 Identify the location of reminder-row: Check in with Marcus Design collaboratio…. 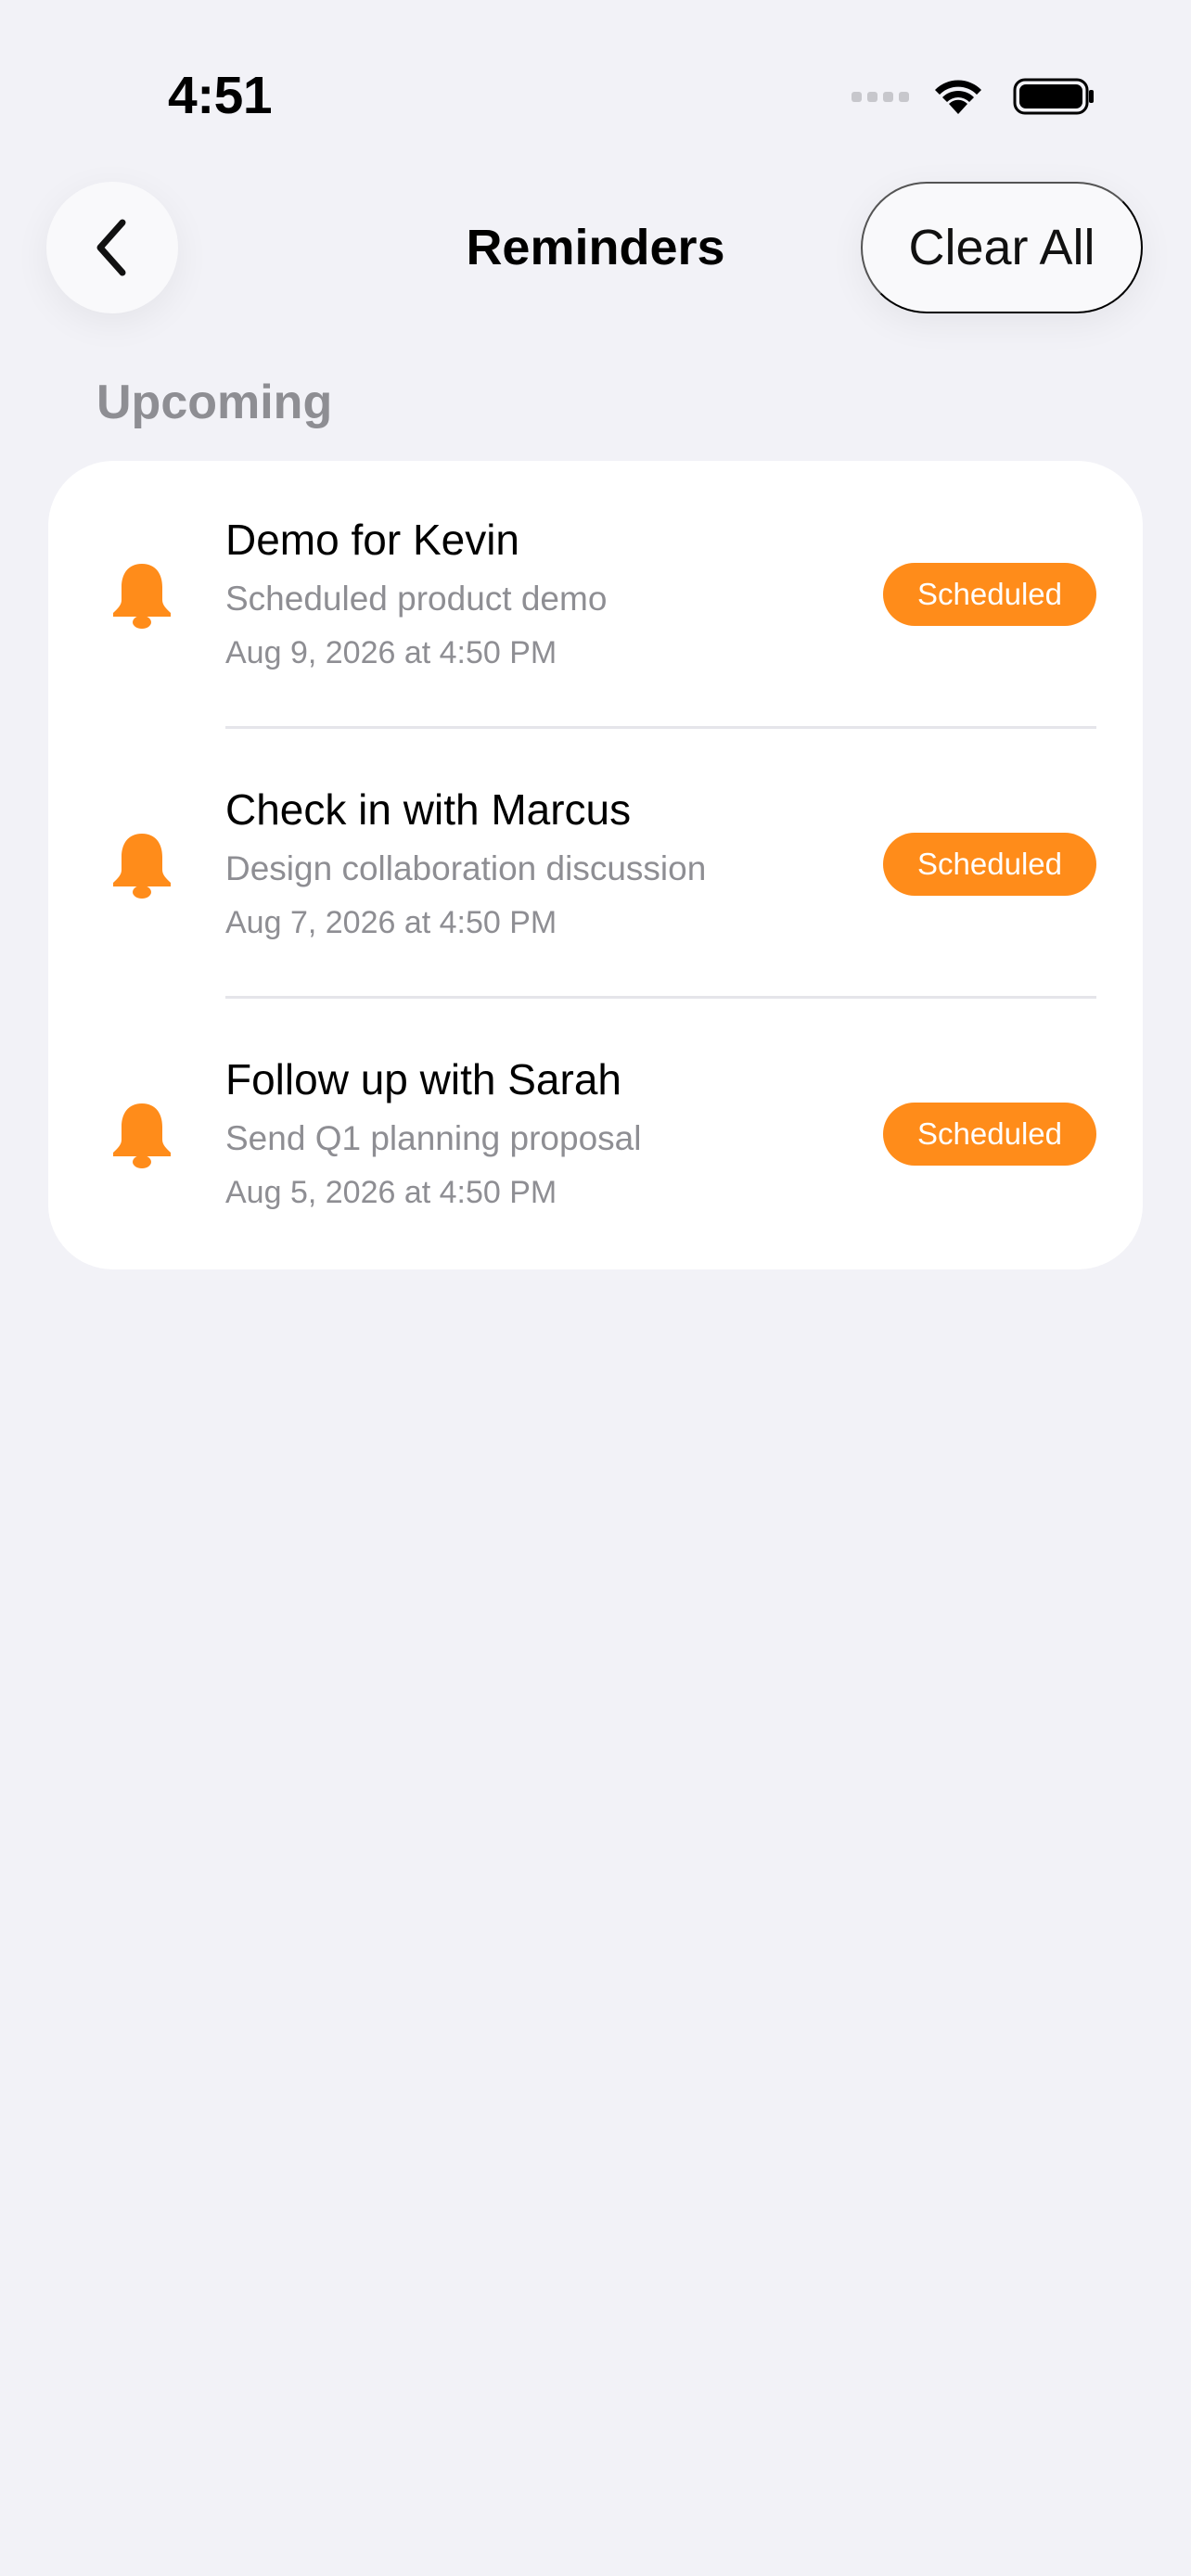
(595, 866).